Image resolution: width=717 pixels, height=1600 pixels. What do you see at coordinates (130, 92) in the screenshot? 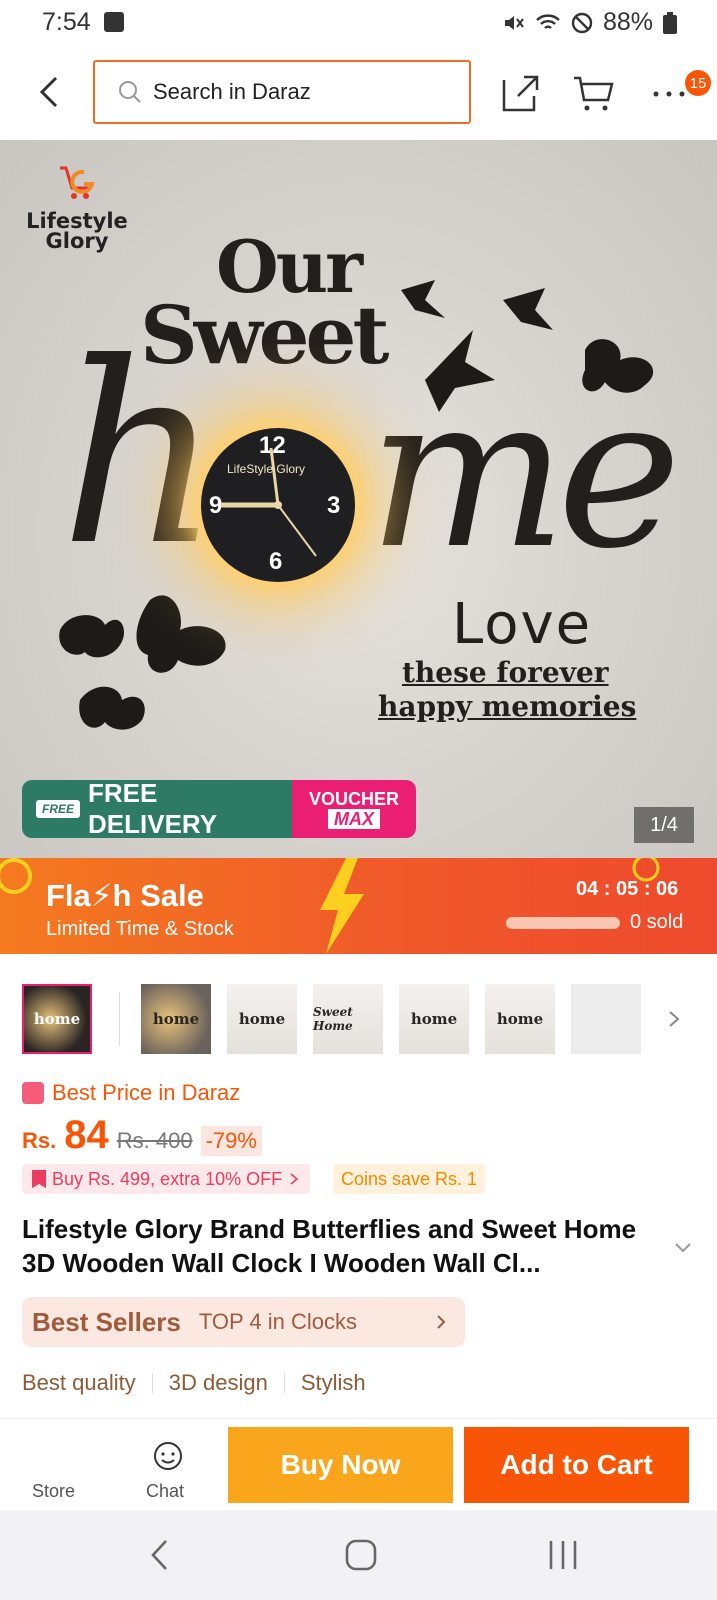
I see `search-icon` at bounding box center [130, 92].